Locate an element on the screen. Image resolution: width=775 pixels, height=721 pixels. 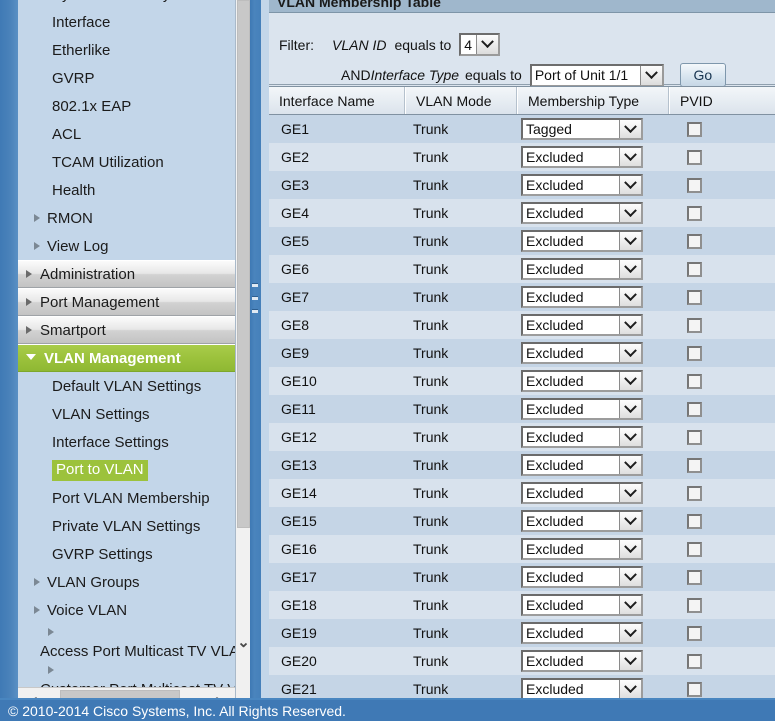
table-row: GE2 Trunk Excluded is located at coordinates (522, 157).